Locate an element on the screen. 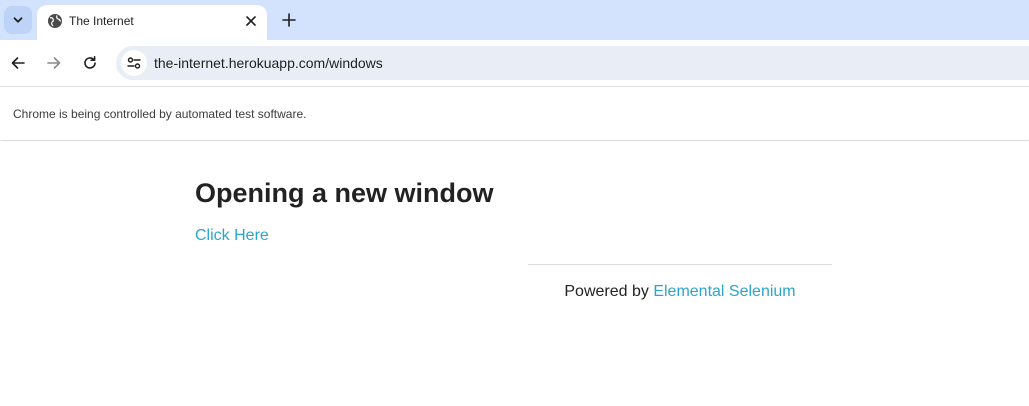  browser-toolbar: the-internet.herokuapp.com/windows is located at coordinates (514, 63).